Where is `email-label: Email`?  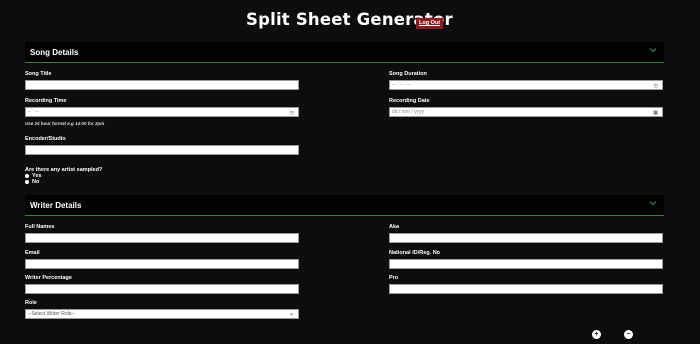 email-label: Email is located at coordinates (32, 253).